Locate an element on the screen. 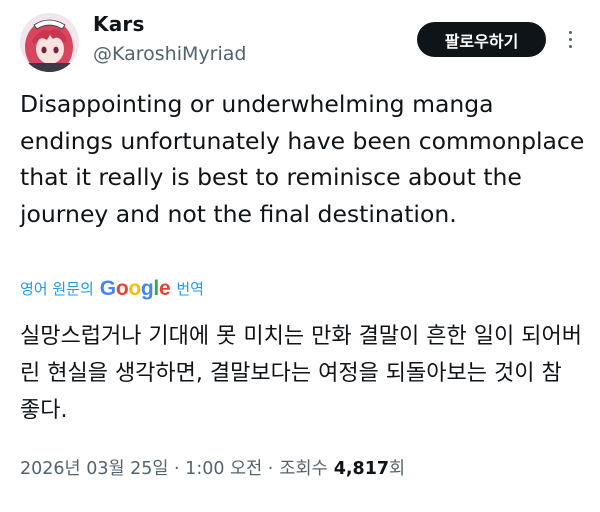 The image size is (600, 512). google-logo-icon: Google is located at coordinates (135, 288).